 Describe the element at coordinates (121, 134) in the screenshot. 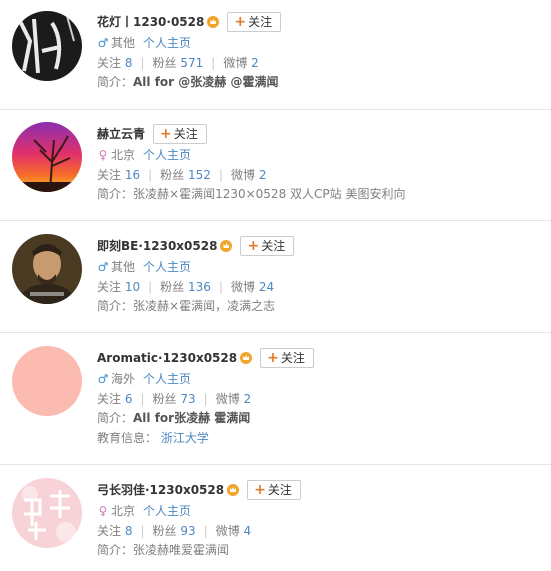

I see `user-name: 赫立云青` at that location.